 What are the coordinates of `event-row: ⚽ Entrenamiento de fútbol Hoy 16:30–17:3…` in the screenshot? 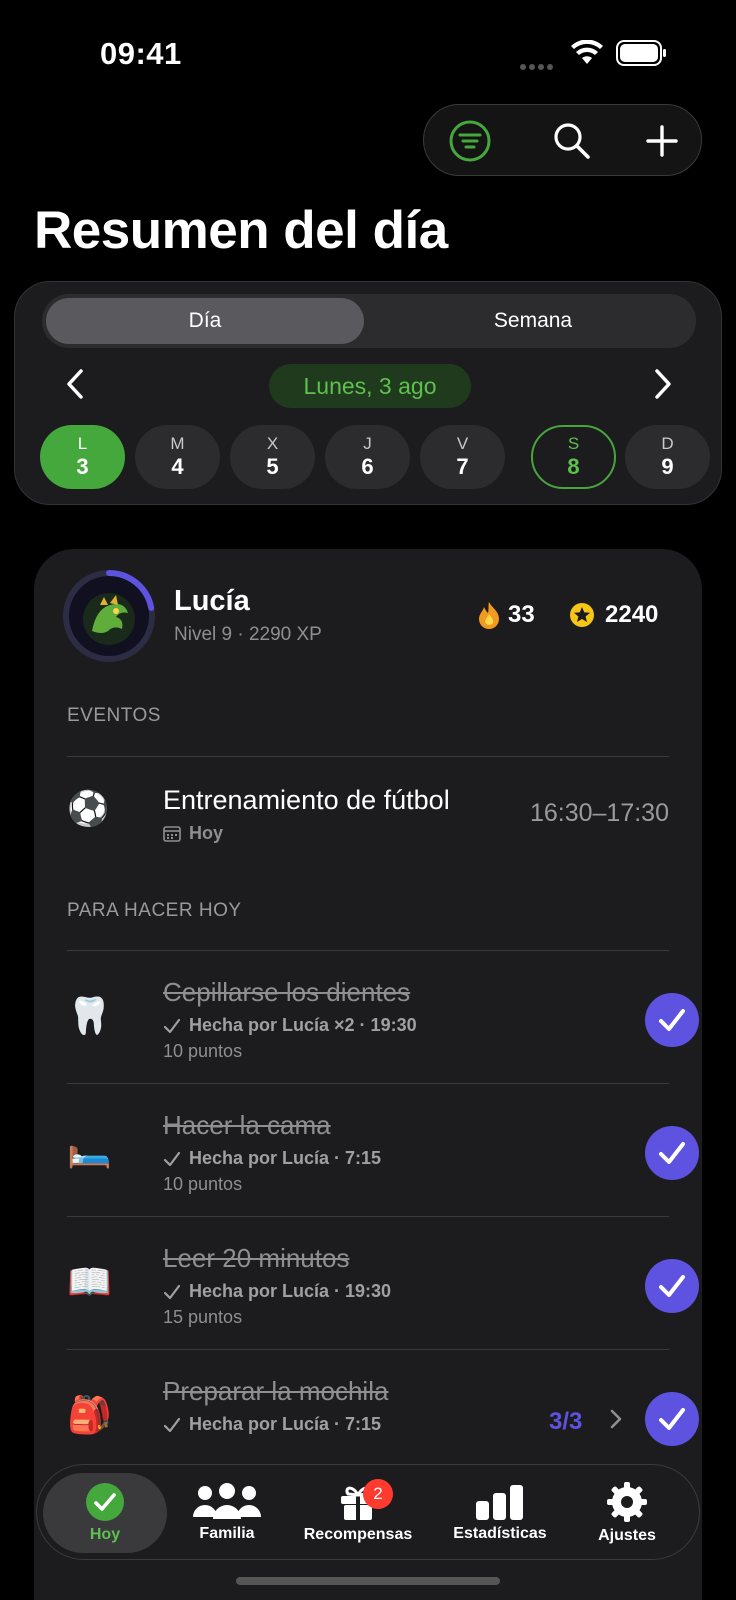 It's located at (368, 813).